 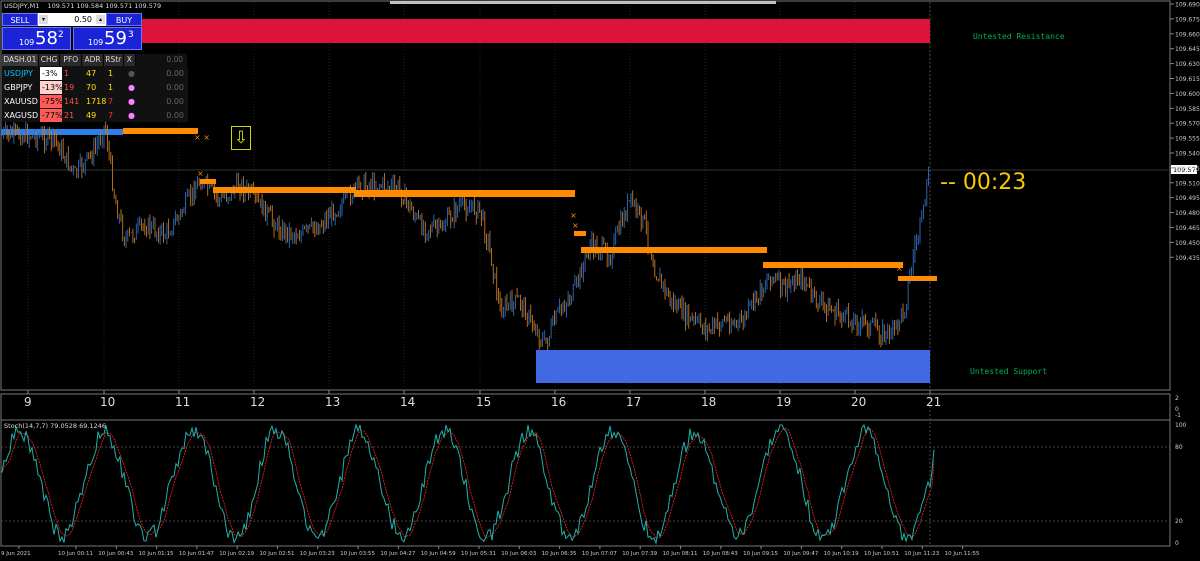 What do you see at coordinates (43, 19) in the screenshot?
I see `lot-decrease-icon: ▾` at bounding box center [43, 19].